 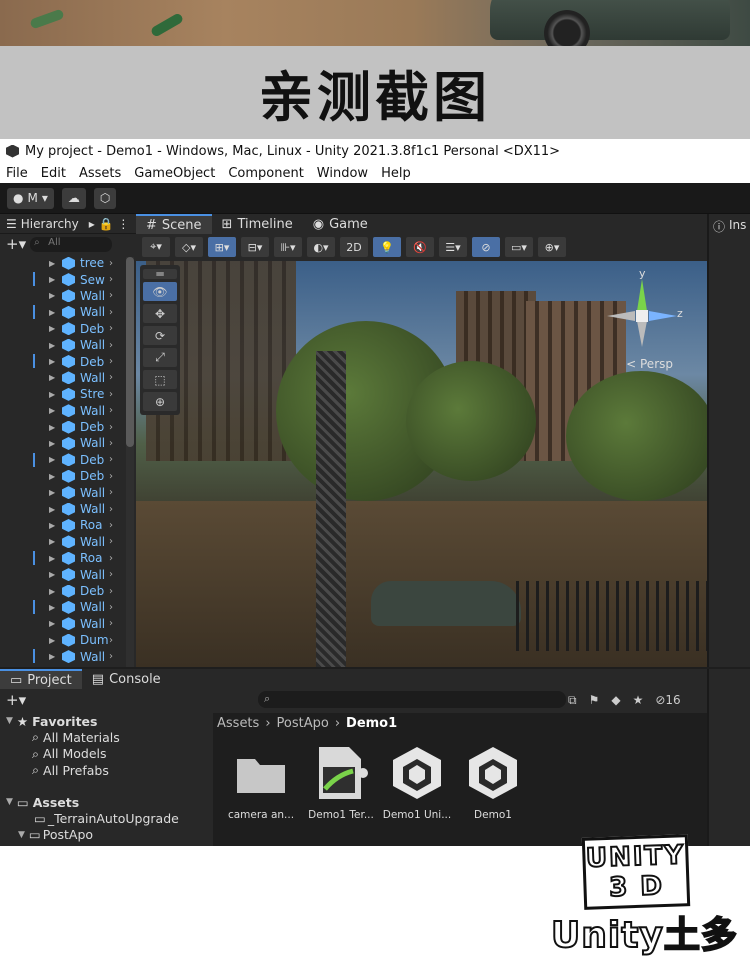 I want to click on asset-item: Demo1, so click(x=493, y=783).